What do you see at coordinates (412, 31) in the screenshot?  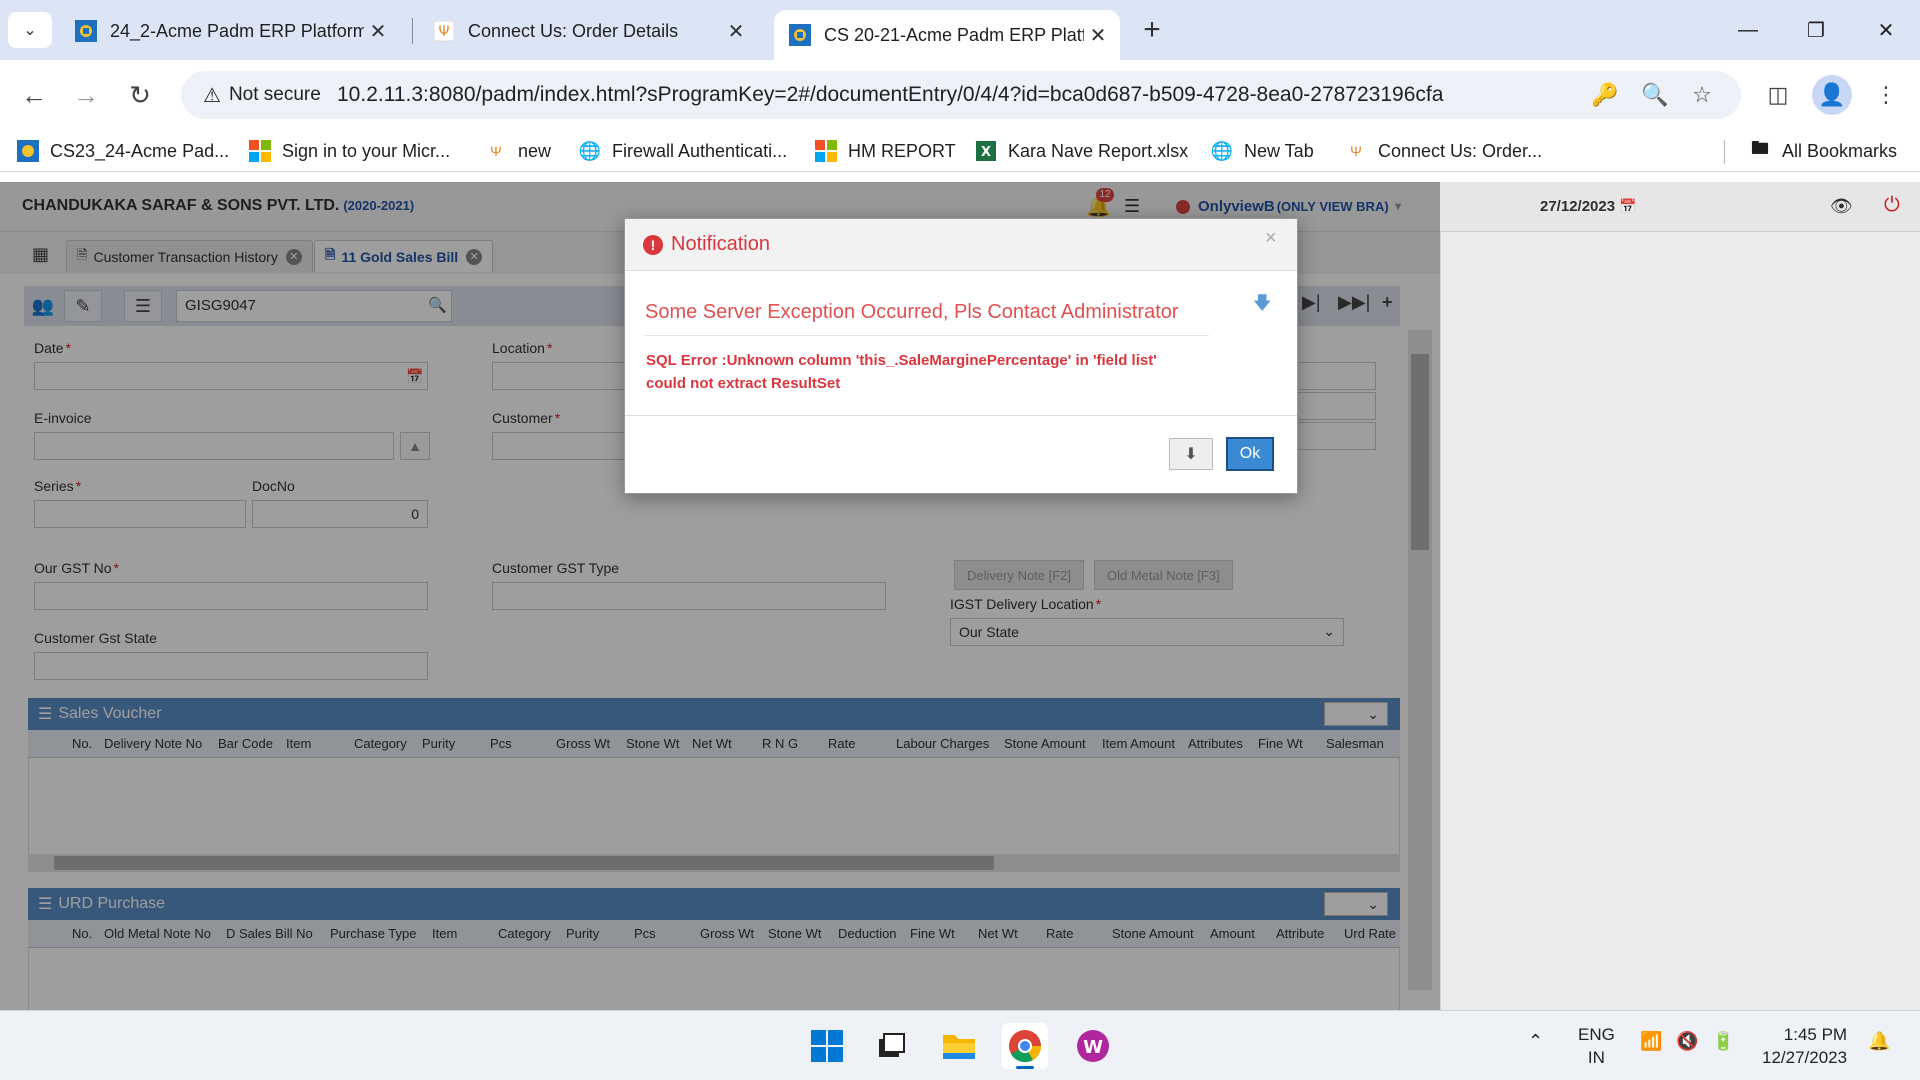 I see `tab-separator` at bounding box center [412, 31].